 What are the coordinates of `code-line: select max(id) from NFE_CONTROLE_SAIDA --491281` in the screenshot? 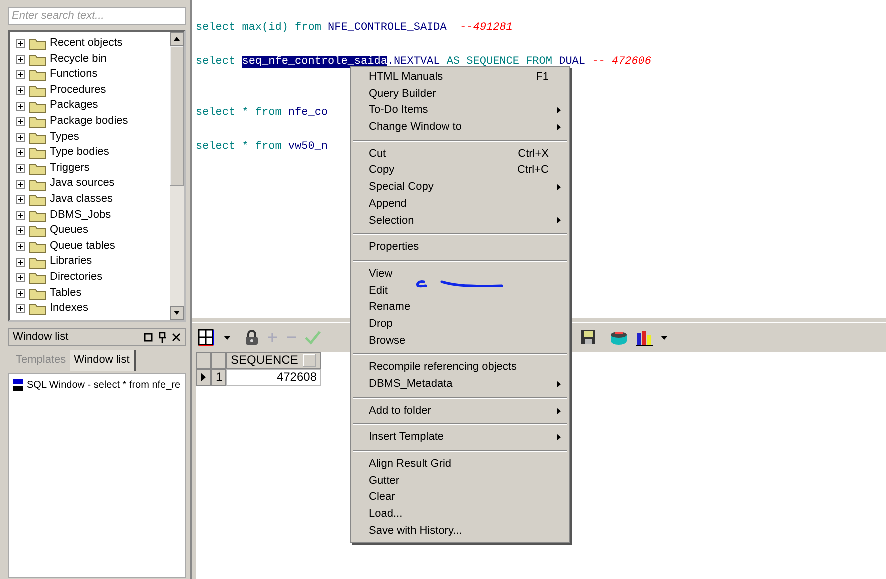 It's located at (354, 28).